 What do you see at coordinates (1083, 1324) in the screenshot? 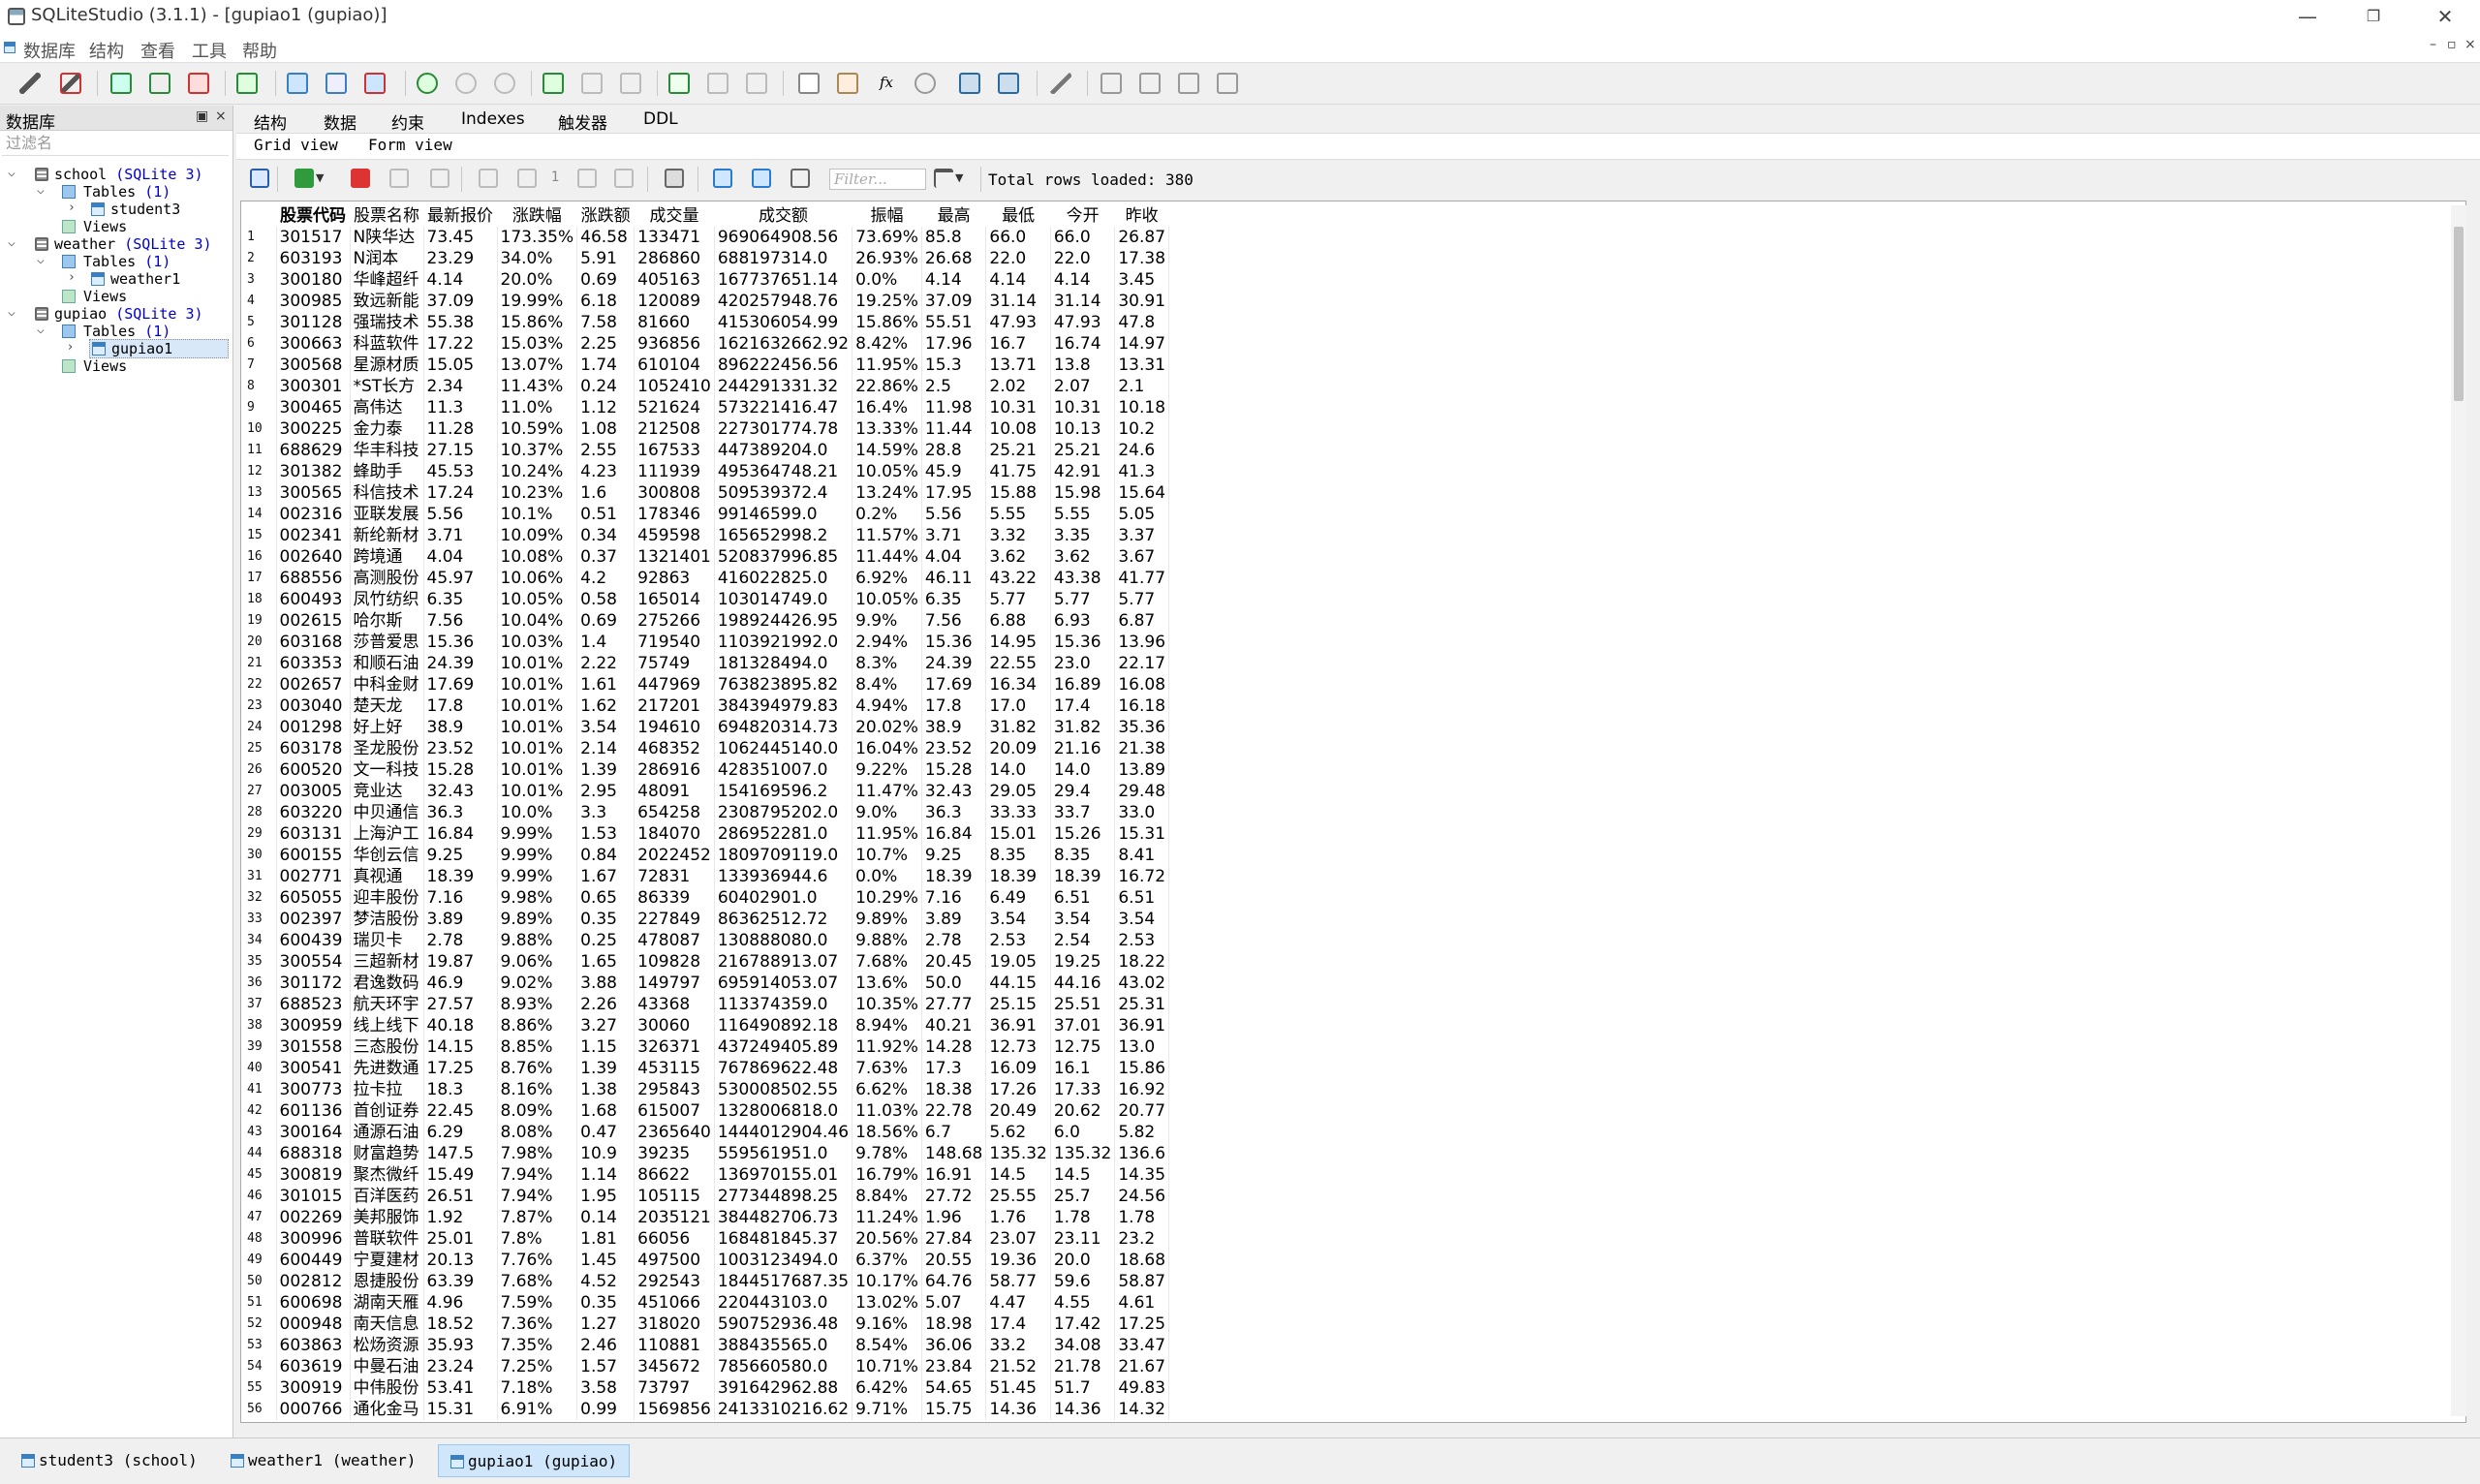
I see `table-cell: 17.42` at bounding box center [1083, 1324].